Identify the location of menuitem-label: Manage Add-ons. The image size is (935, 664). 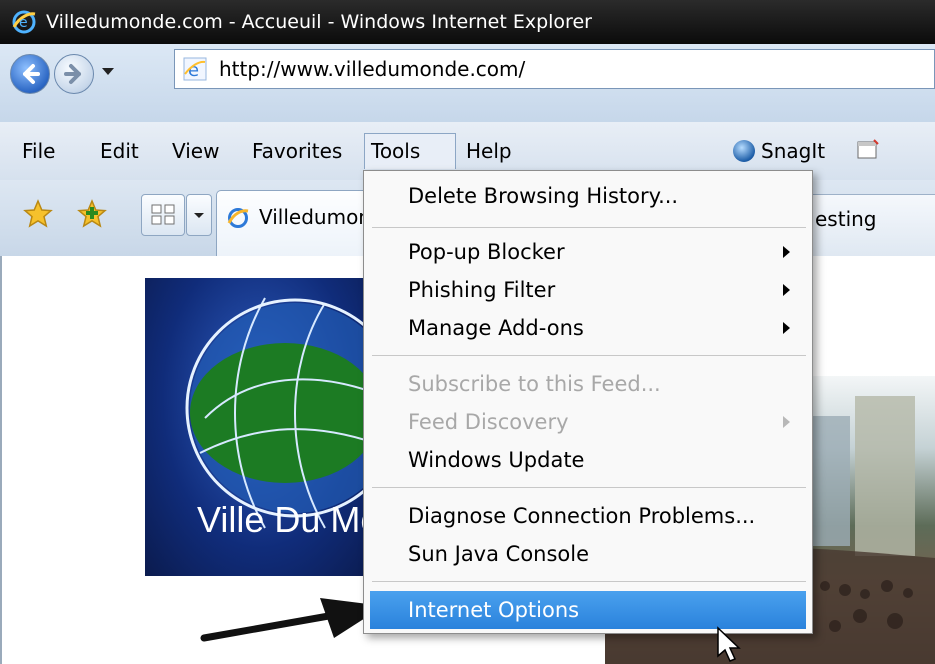
(496, 328).